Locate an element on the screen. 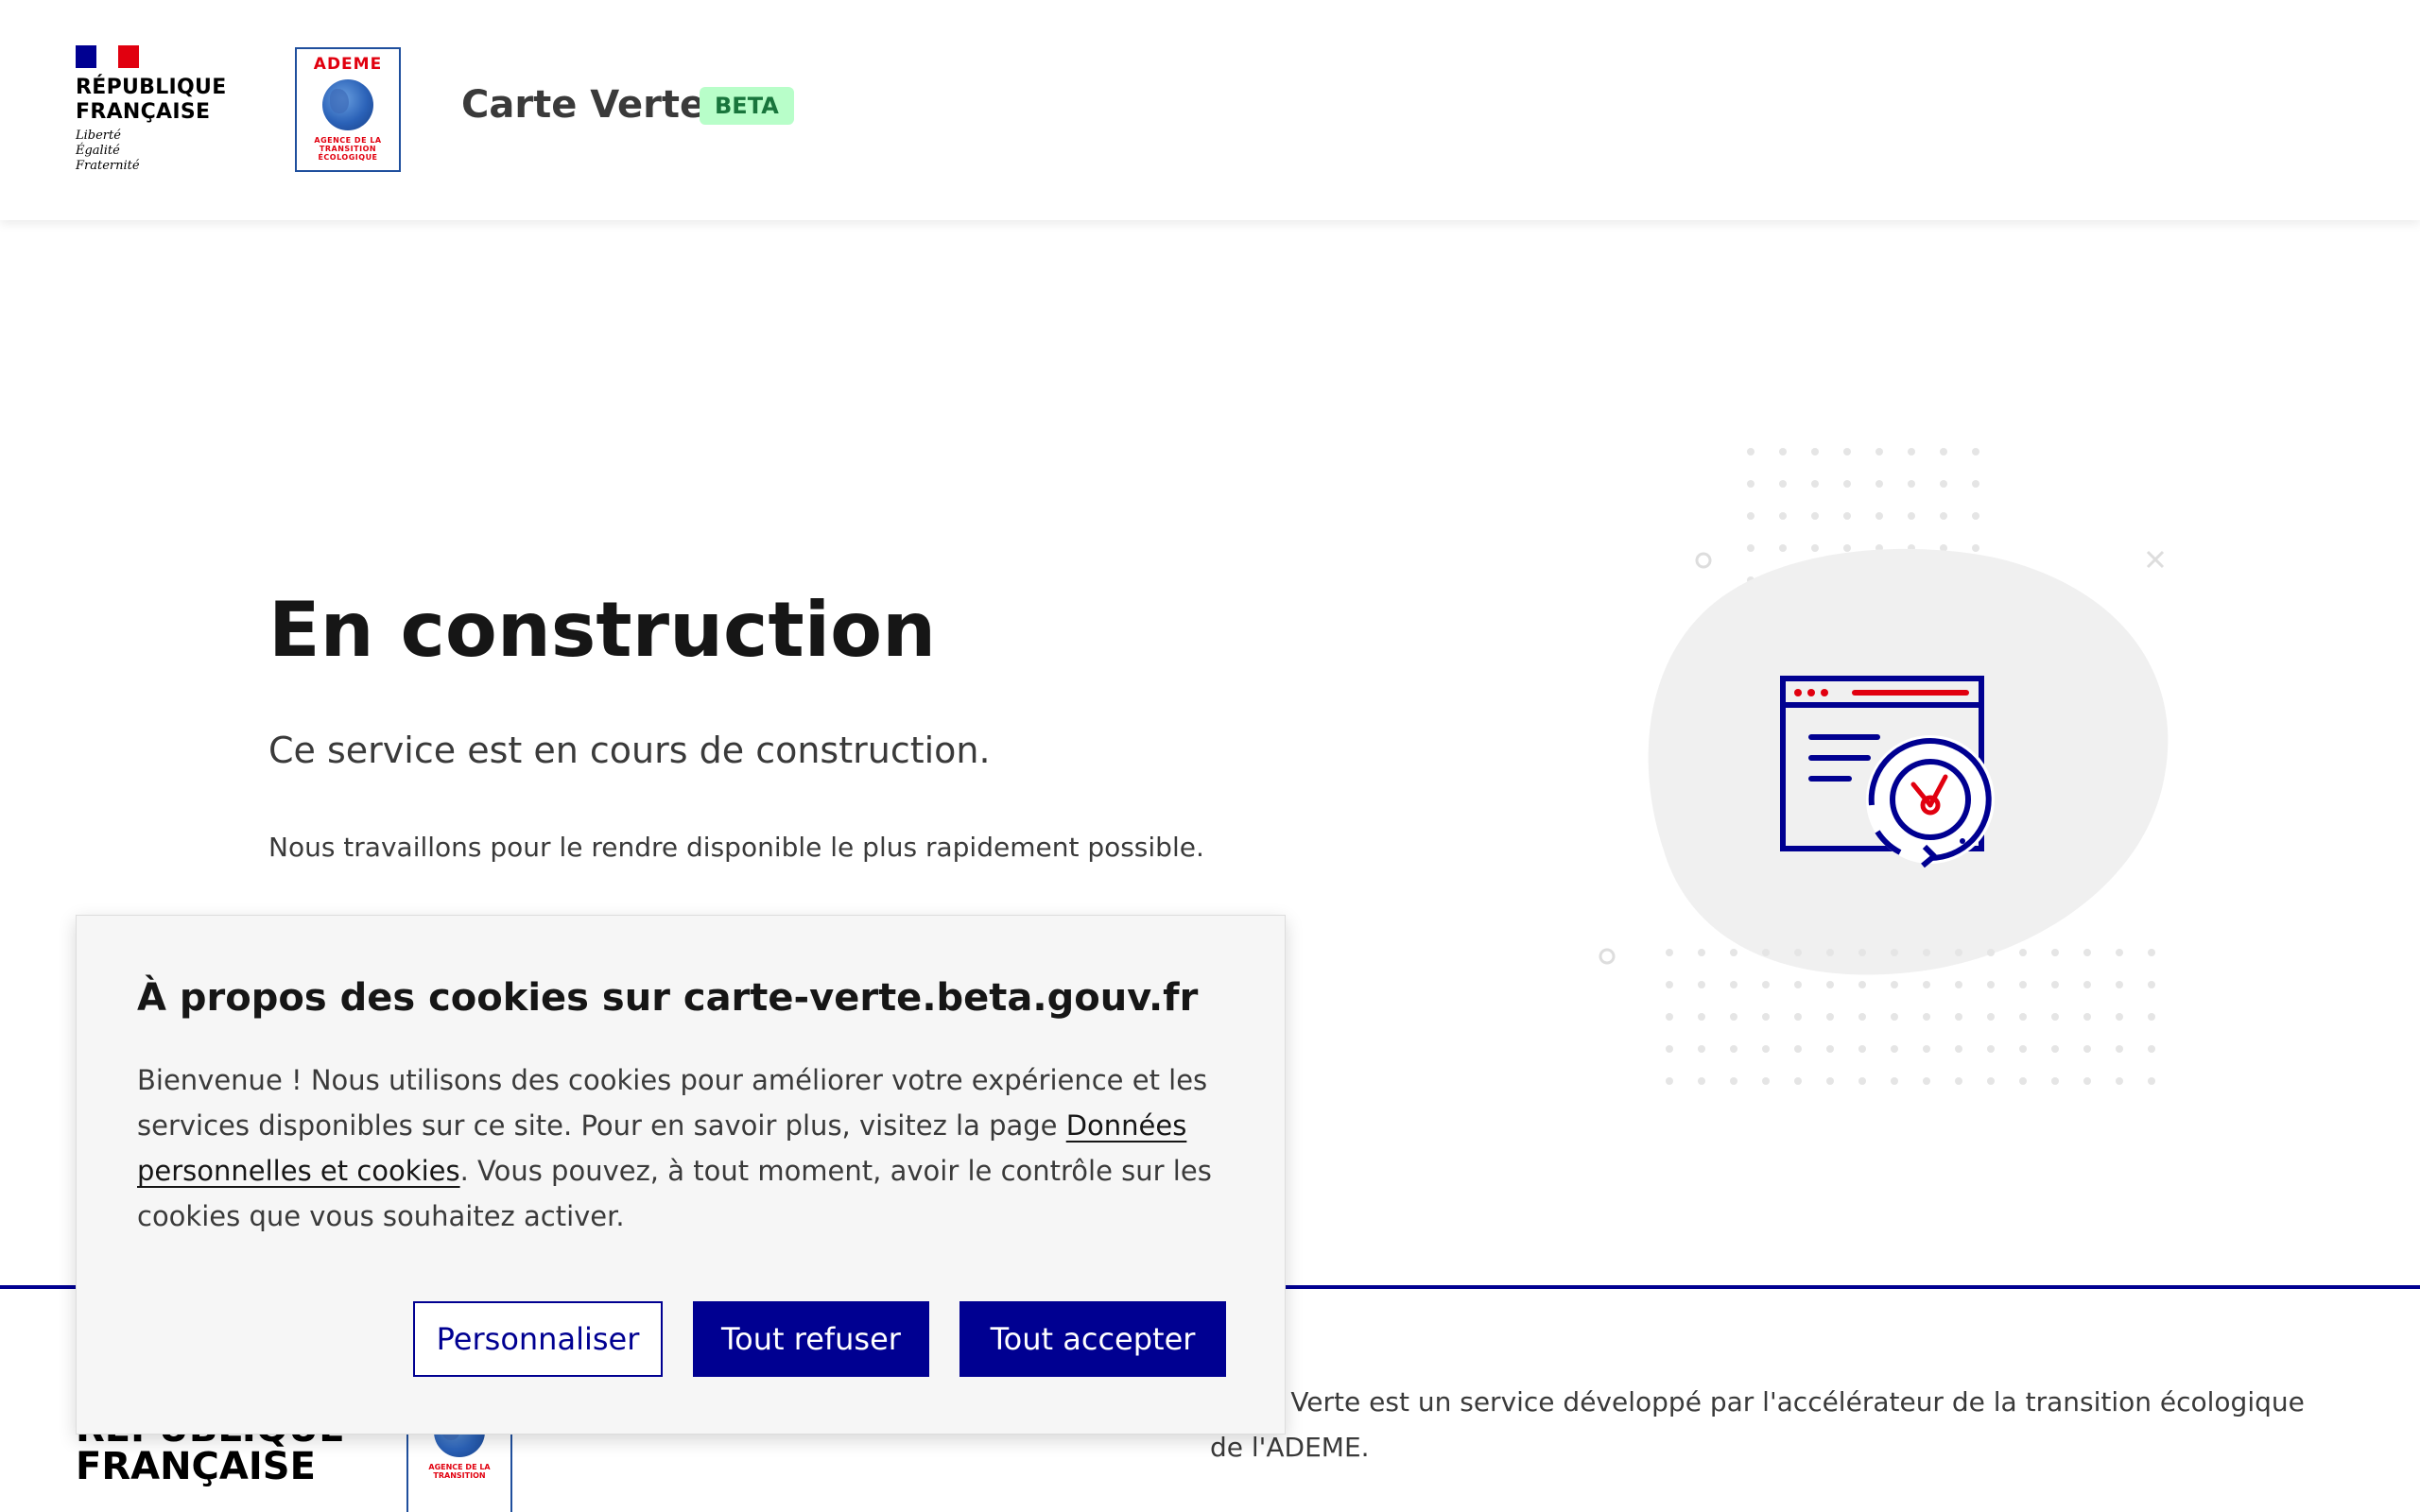 This screenshot has height=1512, width=2420. ademe-logo: ADEME AGENCE DE LA TRANSITION ÉCOLOGIQUE is located at coordinates (348, 109).